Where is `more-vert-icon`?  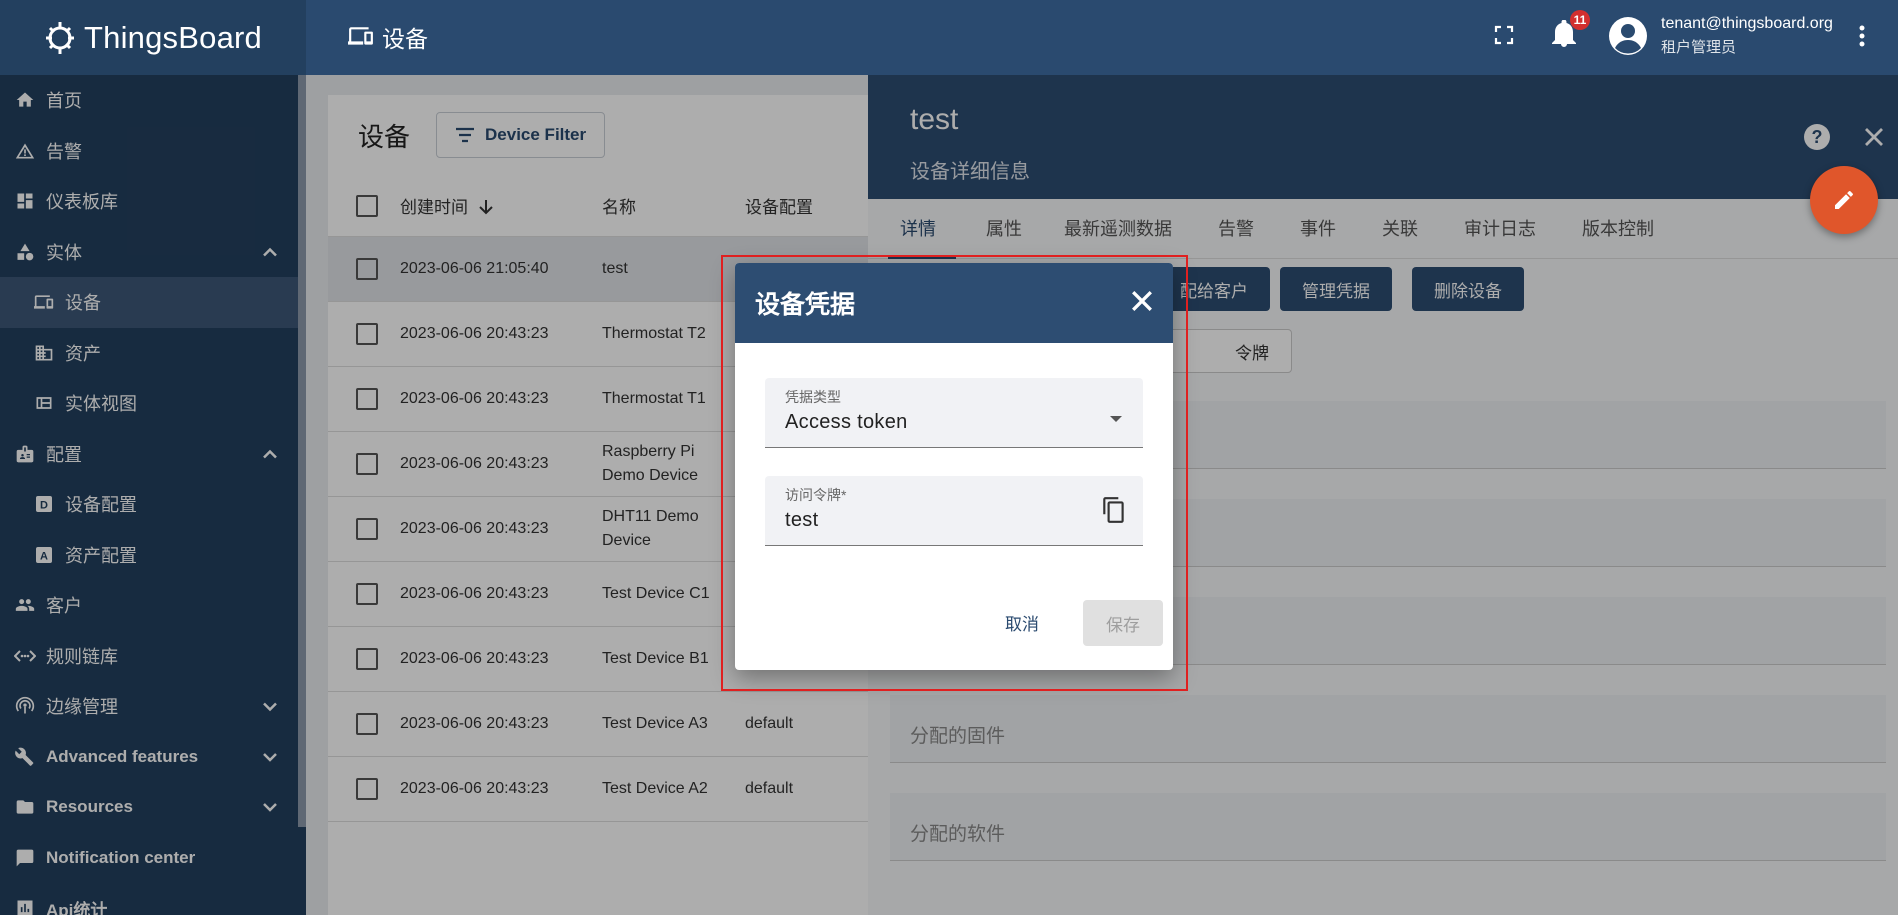 more-vert-icon is located at coordinates (1862, 38).